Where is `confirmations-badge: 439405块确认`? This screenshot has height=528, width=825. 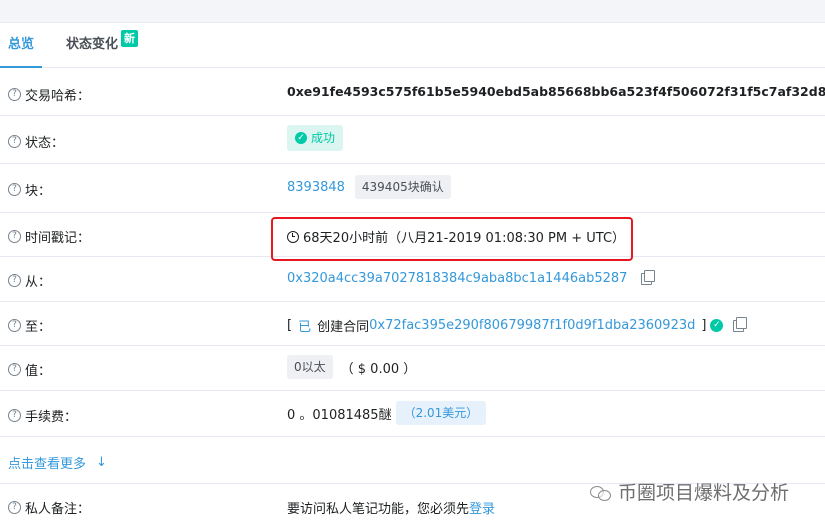
confirmations-badge: 439405块确认 is located at coordinates (402, 187).